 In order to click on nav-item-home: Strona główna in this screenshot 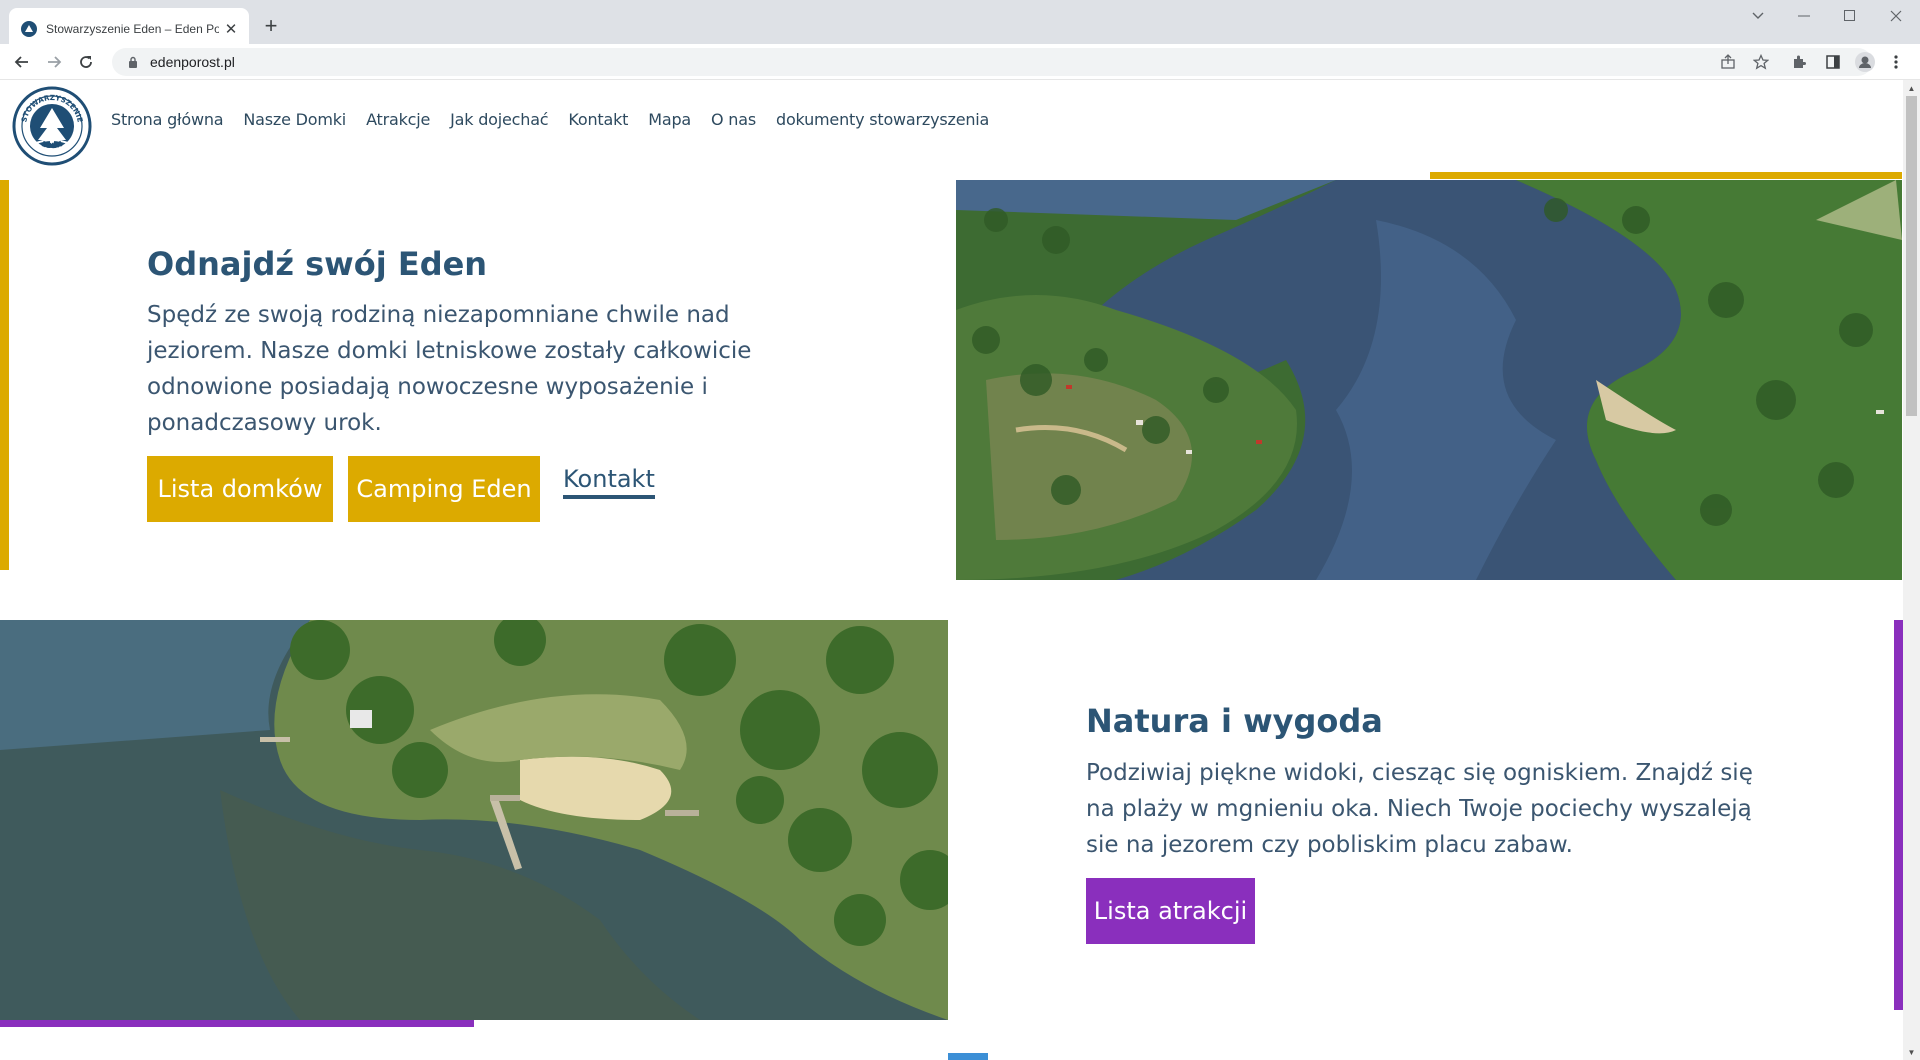, I will do `click(167, 119)`.